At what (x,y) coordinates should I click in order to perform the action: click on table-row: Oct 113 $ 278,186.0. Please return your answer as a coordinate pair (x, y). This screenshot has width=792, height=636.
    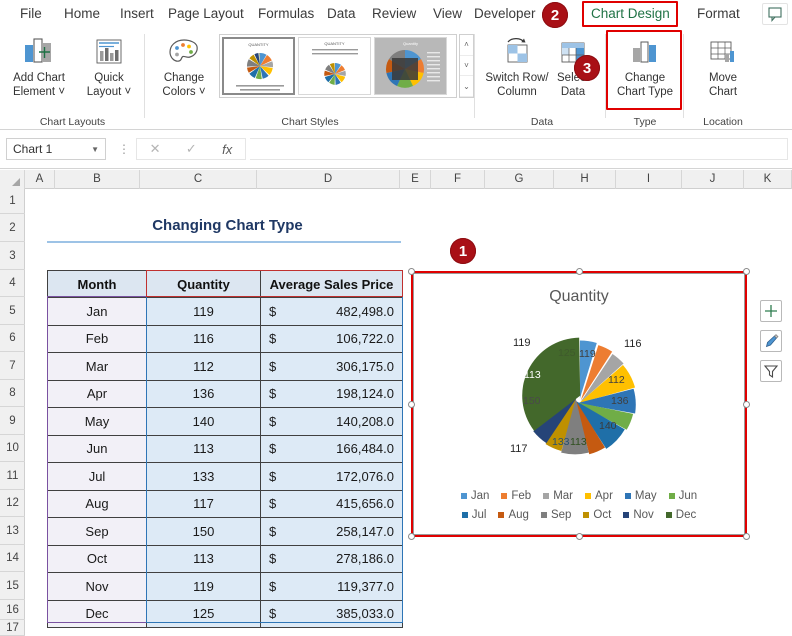
    Looking at the image, I should click on (225, 558).